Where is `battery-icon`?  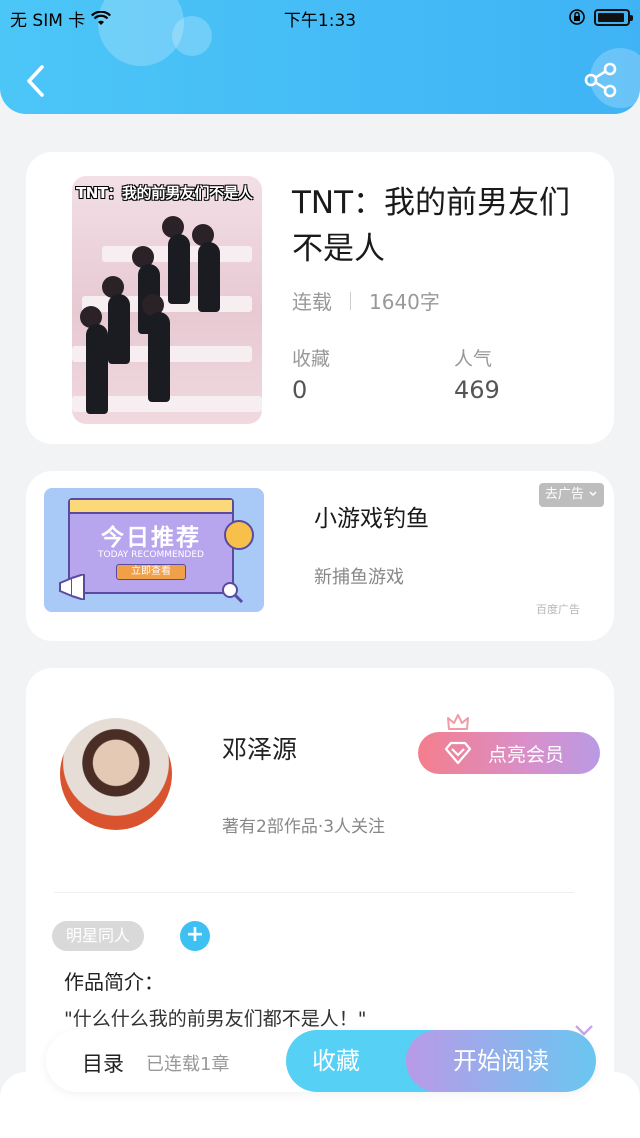
battery-icon is located at coordinates (613, 17).